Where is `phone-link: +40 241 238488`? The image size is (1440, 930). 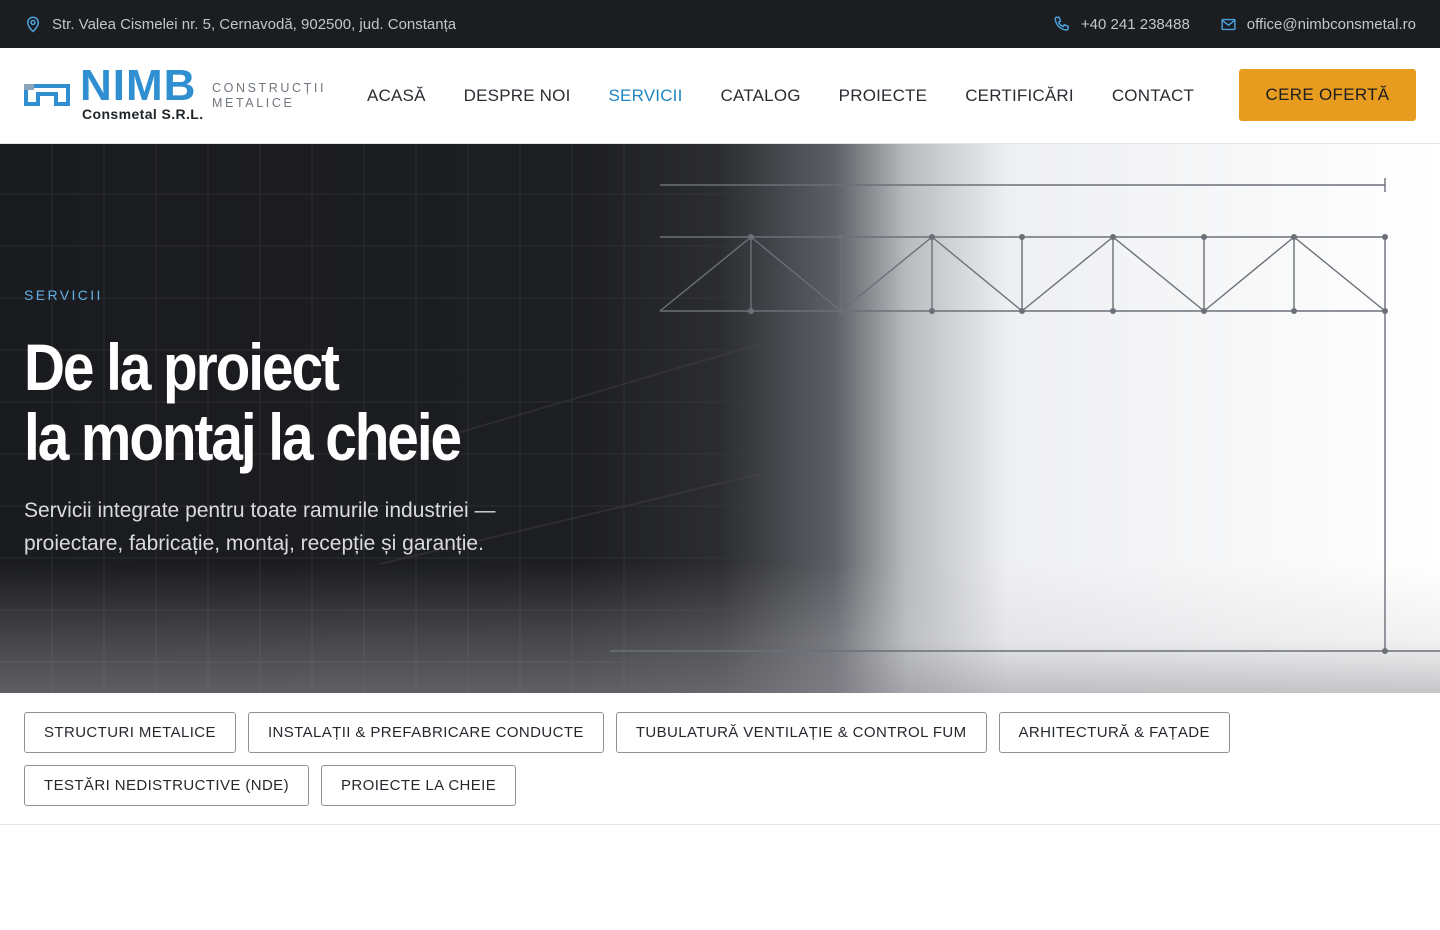 phone-link: +40 241 238488 is located at coordinates (1121, 24).